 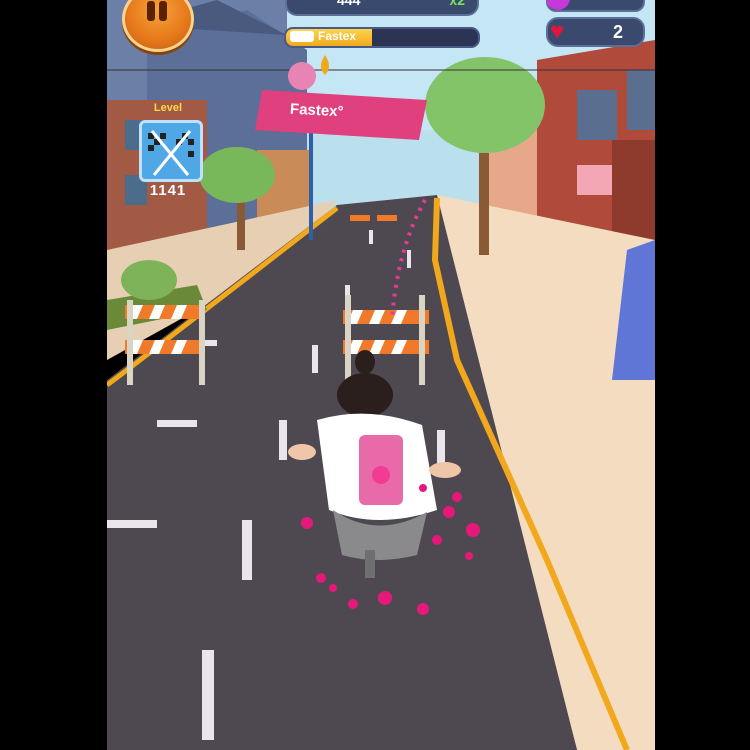 What do you see at coordinates (302, 76) in the screenshot?
I see `balloon` at bounding box center [302, 76].